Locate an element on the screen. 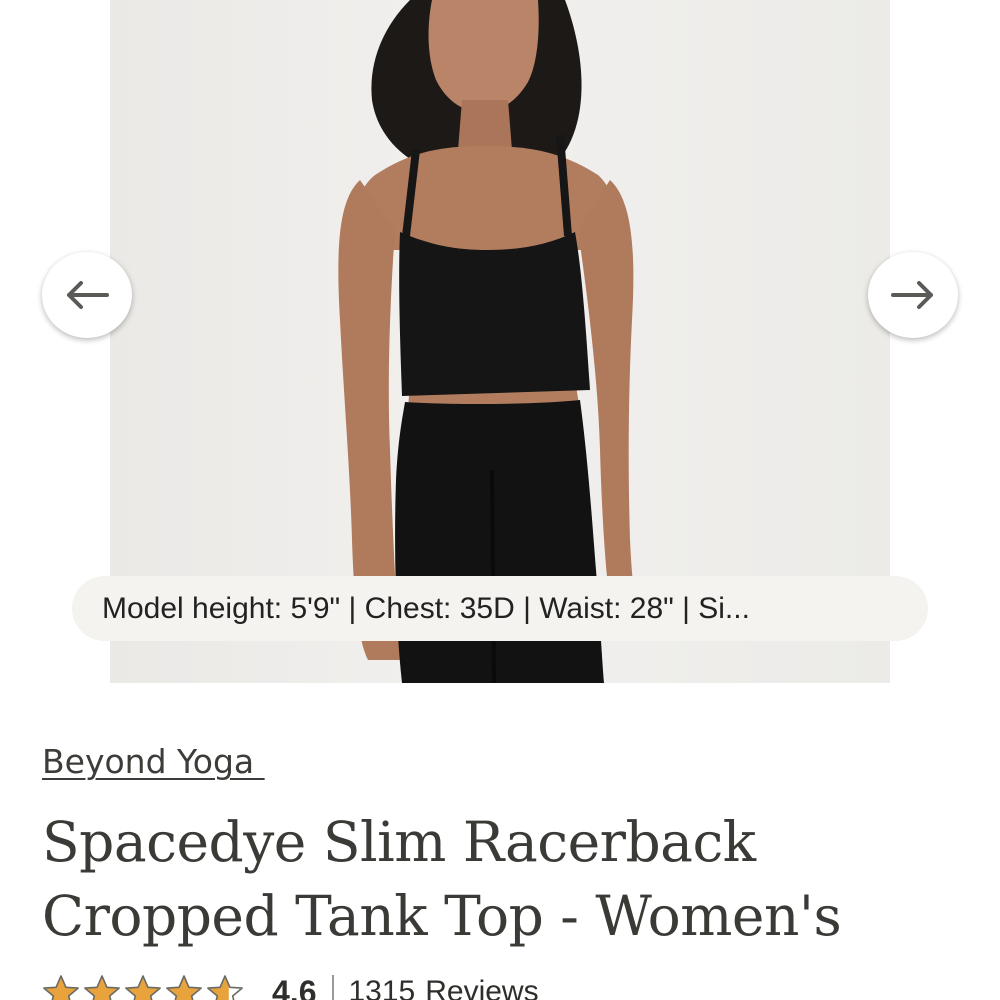  previous-image-button is located at coordinates (87, 295).